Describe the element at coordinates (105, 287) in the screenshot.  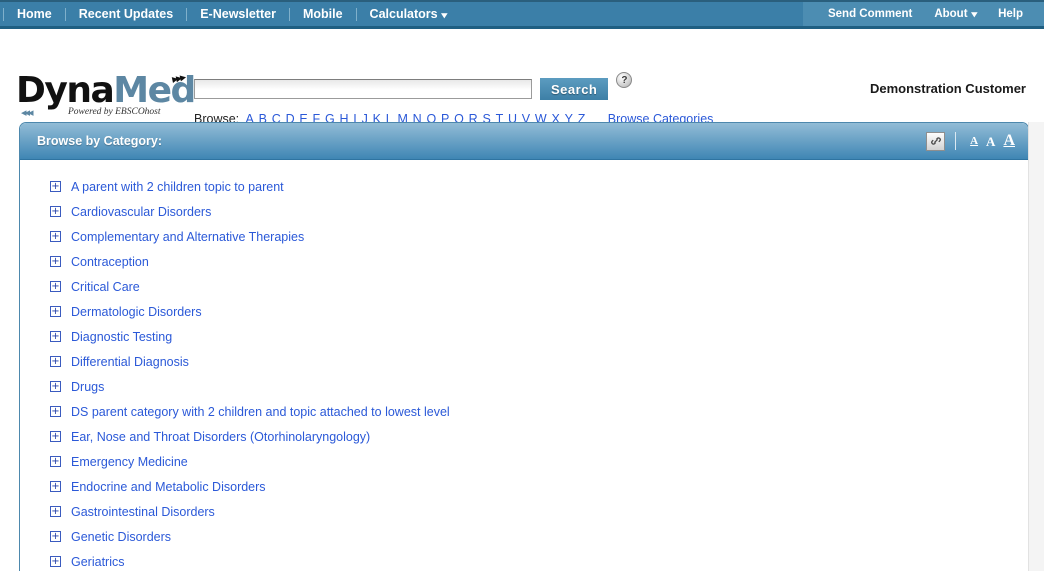
I see `category-link: Critical Care` at that location.